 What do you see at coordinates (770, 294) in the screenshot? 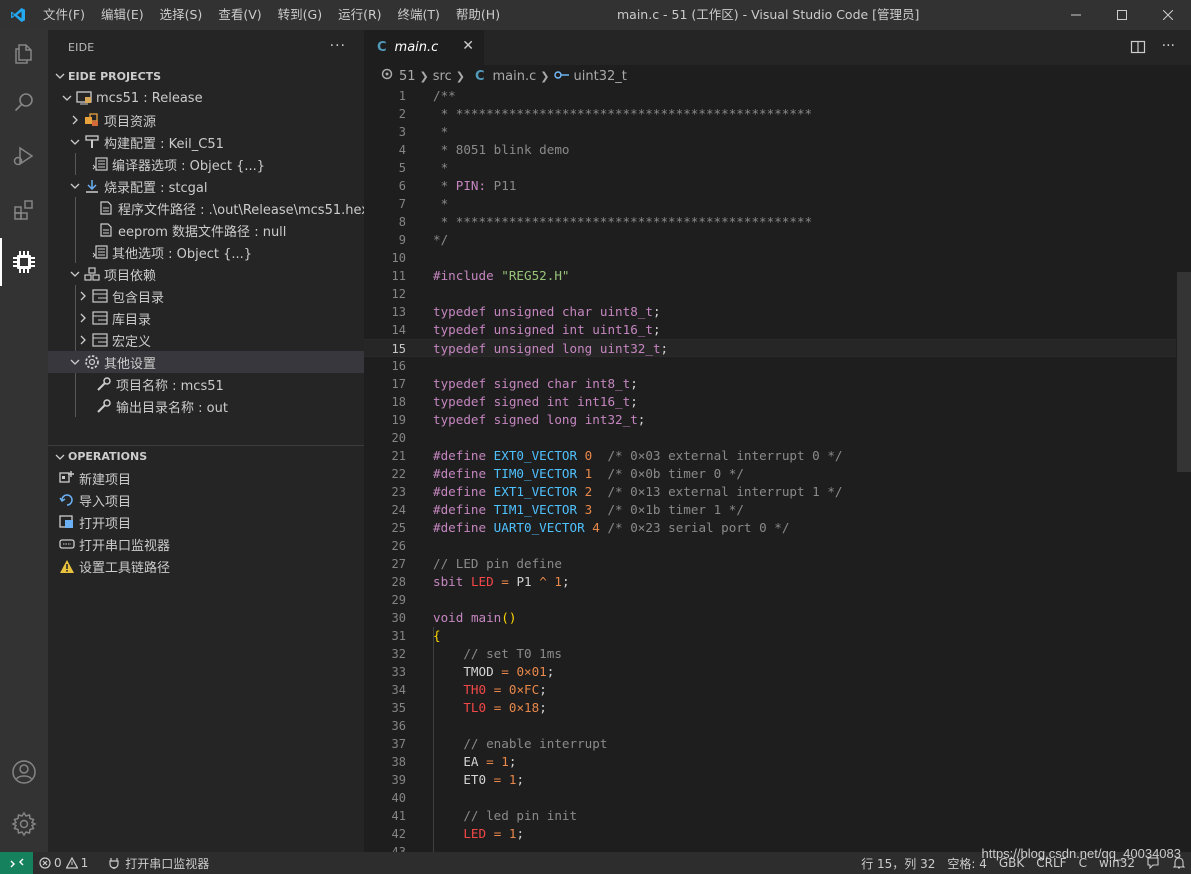
I see `code-line: 12` at bounding box center [770, 294].